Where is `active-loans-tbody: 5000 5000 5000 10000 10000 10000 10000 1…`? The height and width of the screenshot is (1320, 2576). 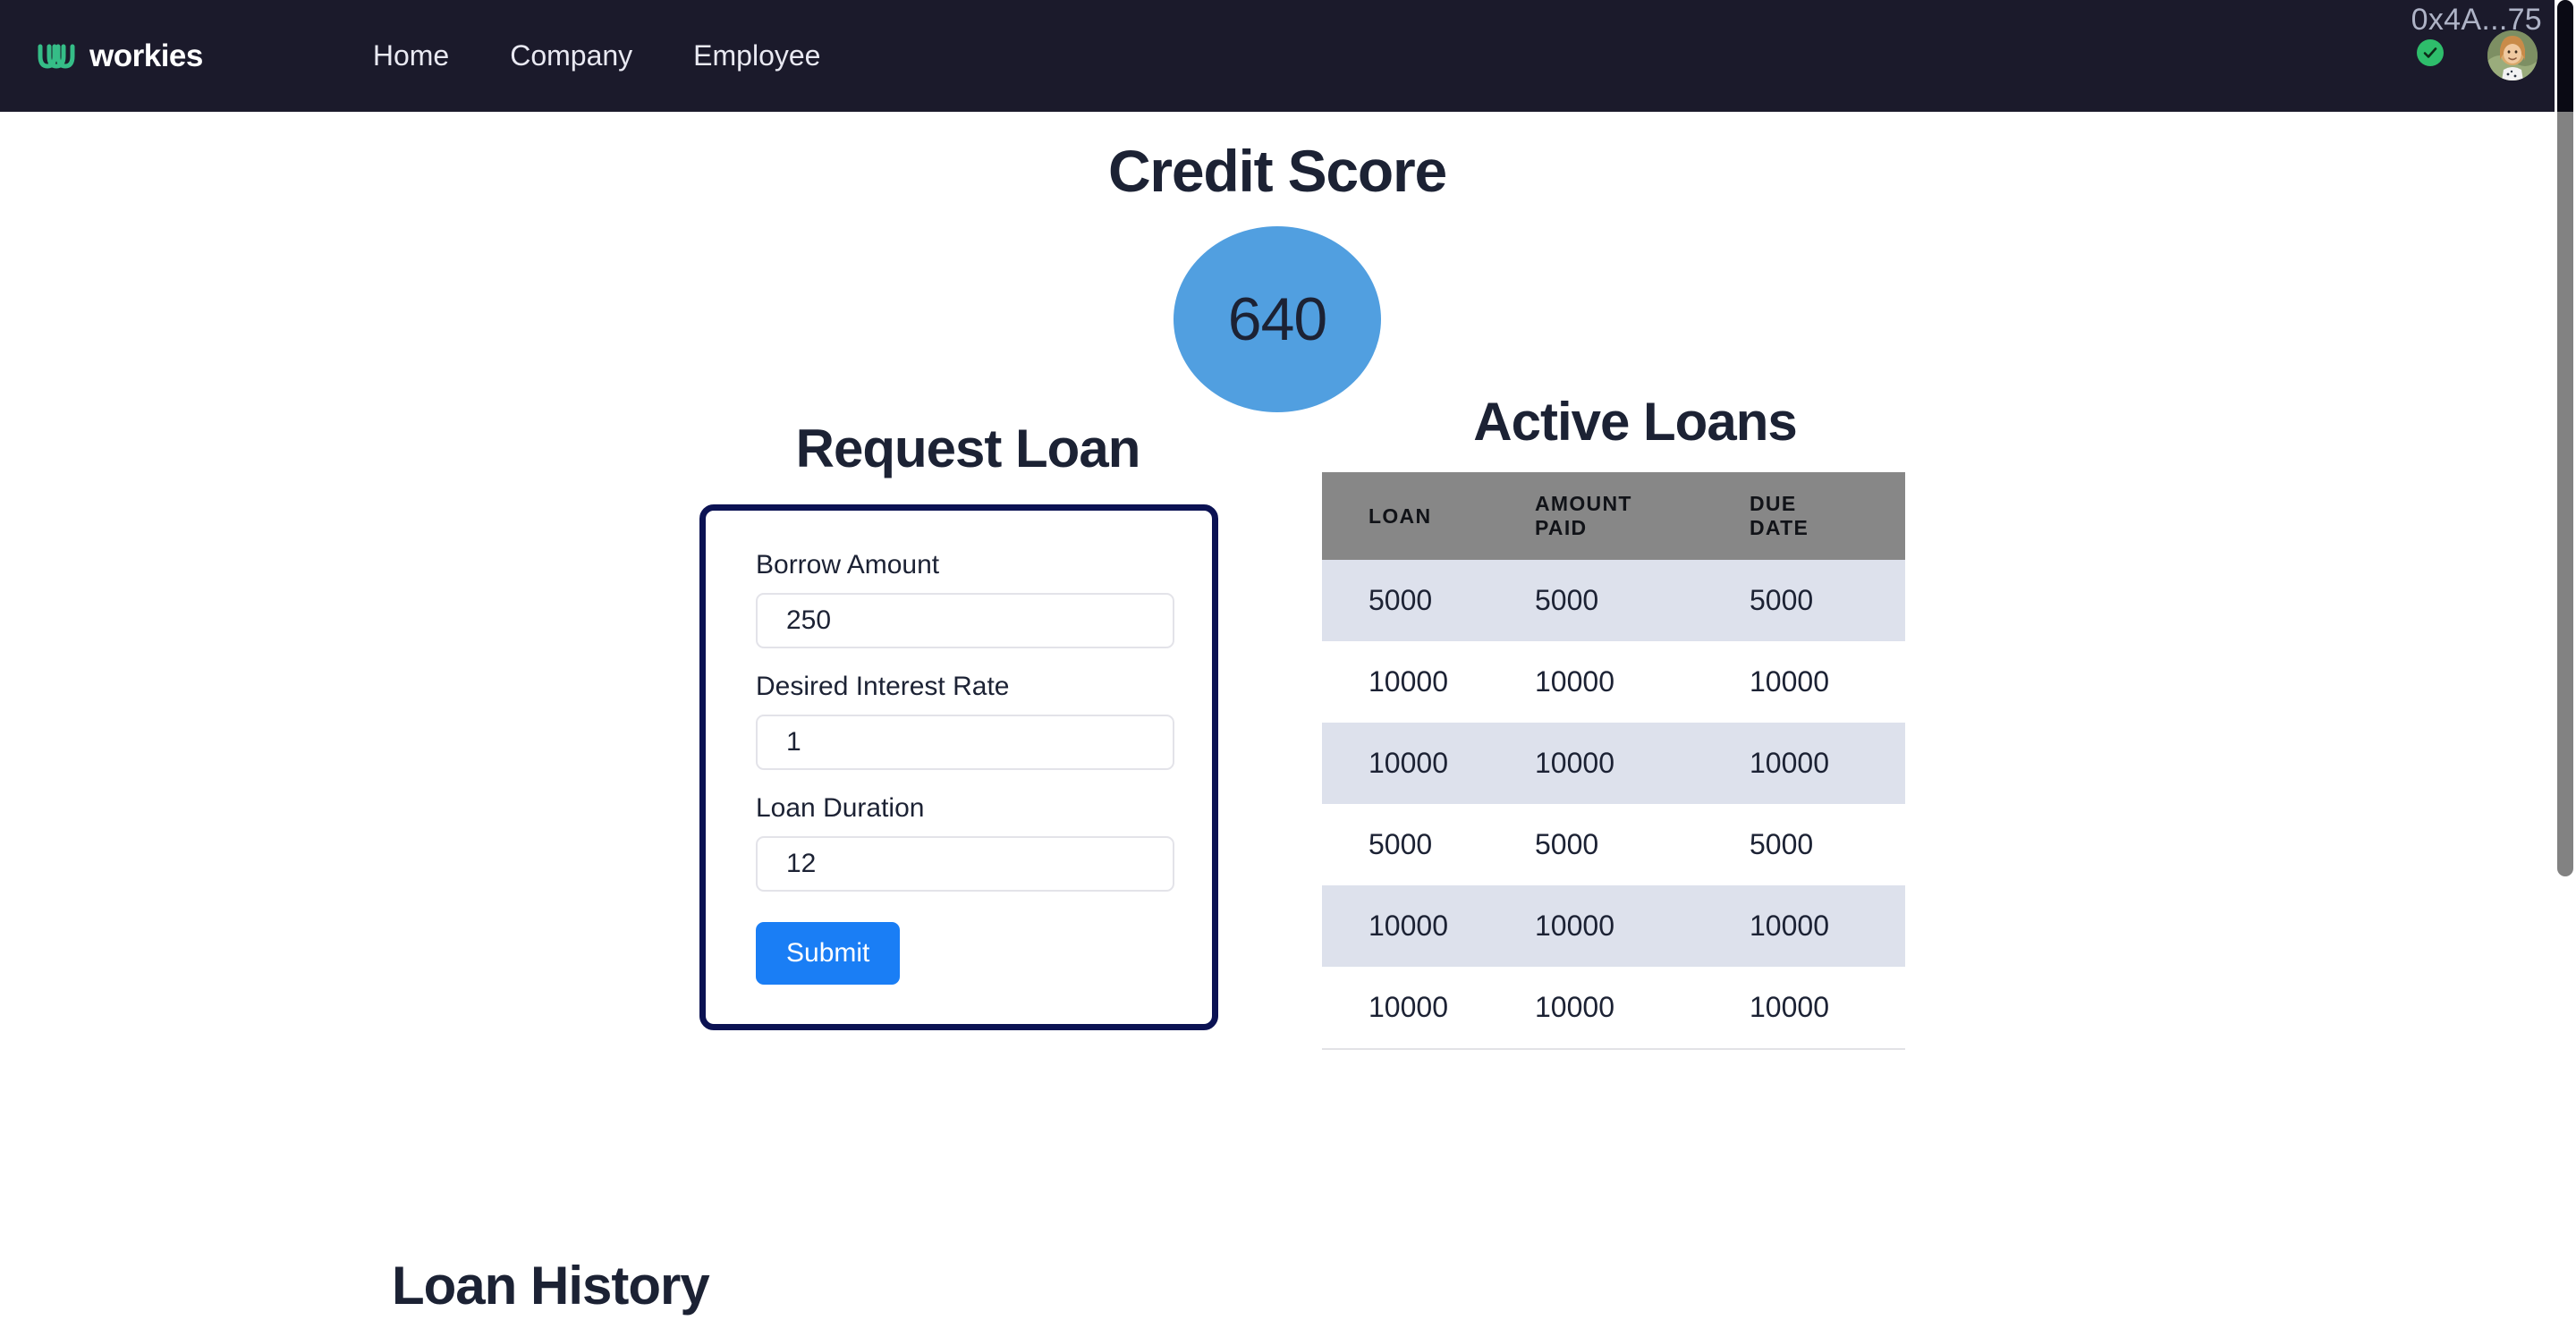 active-loans-tbody: 5000 5000 5000 10000 10000 10000 10000 1… is located at coordinates (1613, 804).